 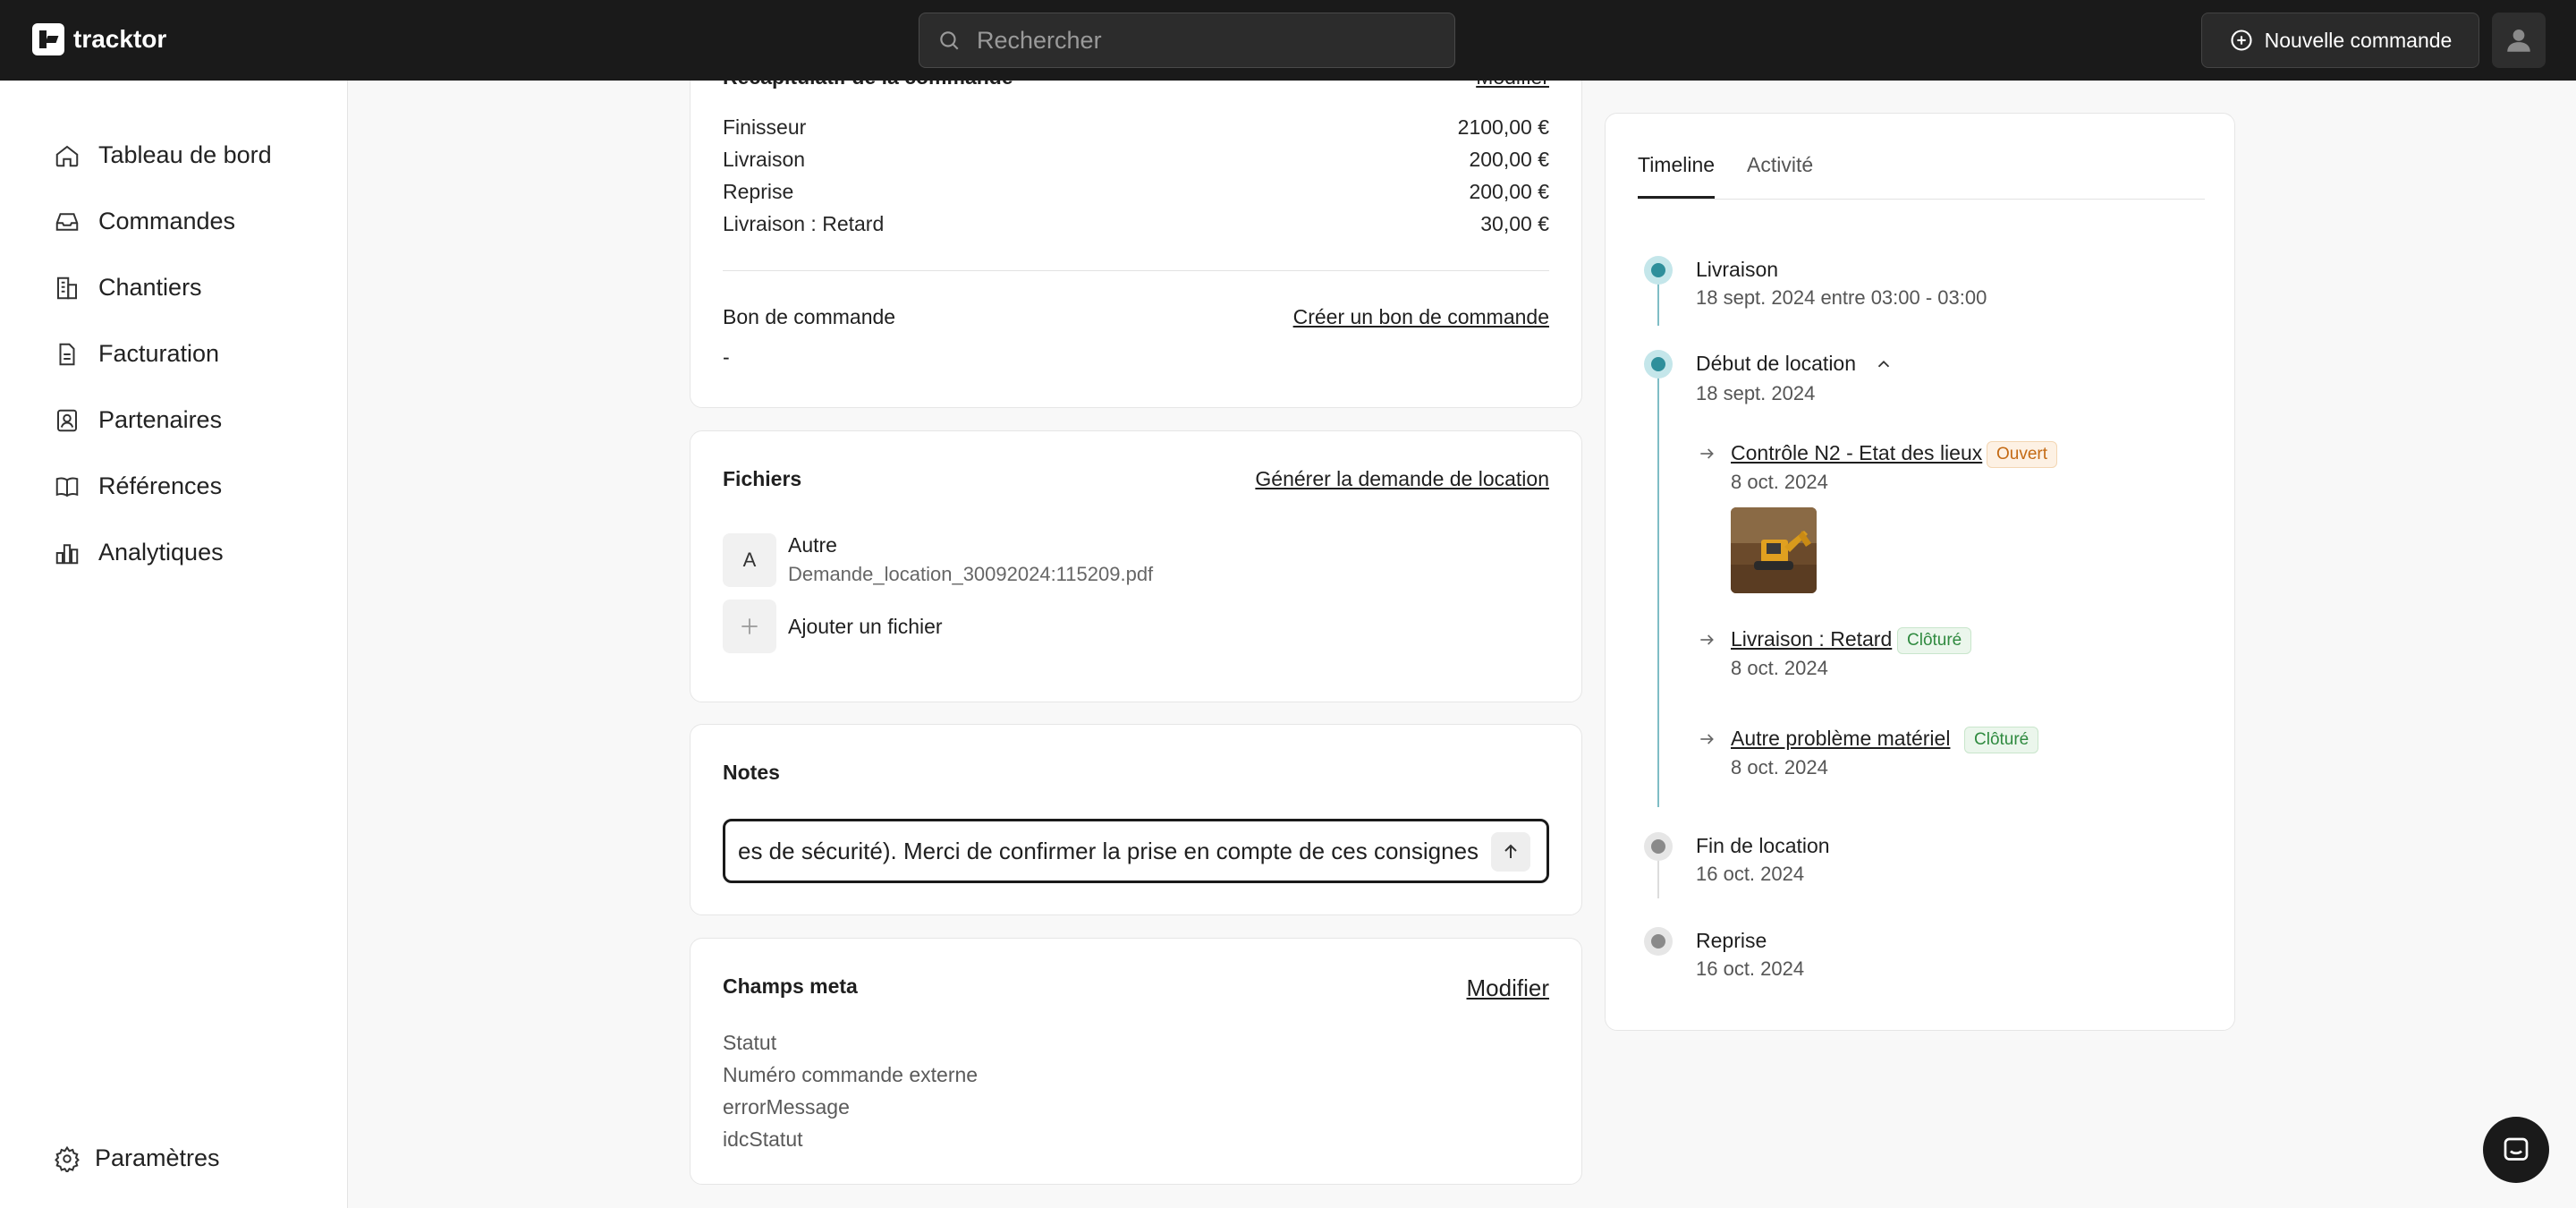 What do you see at coordinates (67, 222) in the screenshot?
I see `inbox-icon` at bounding box center [67, 222].